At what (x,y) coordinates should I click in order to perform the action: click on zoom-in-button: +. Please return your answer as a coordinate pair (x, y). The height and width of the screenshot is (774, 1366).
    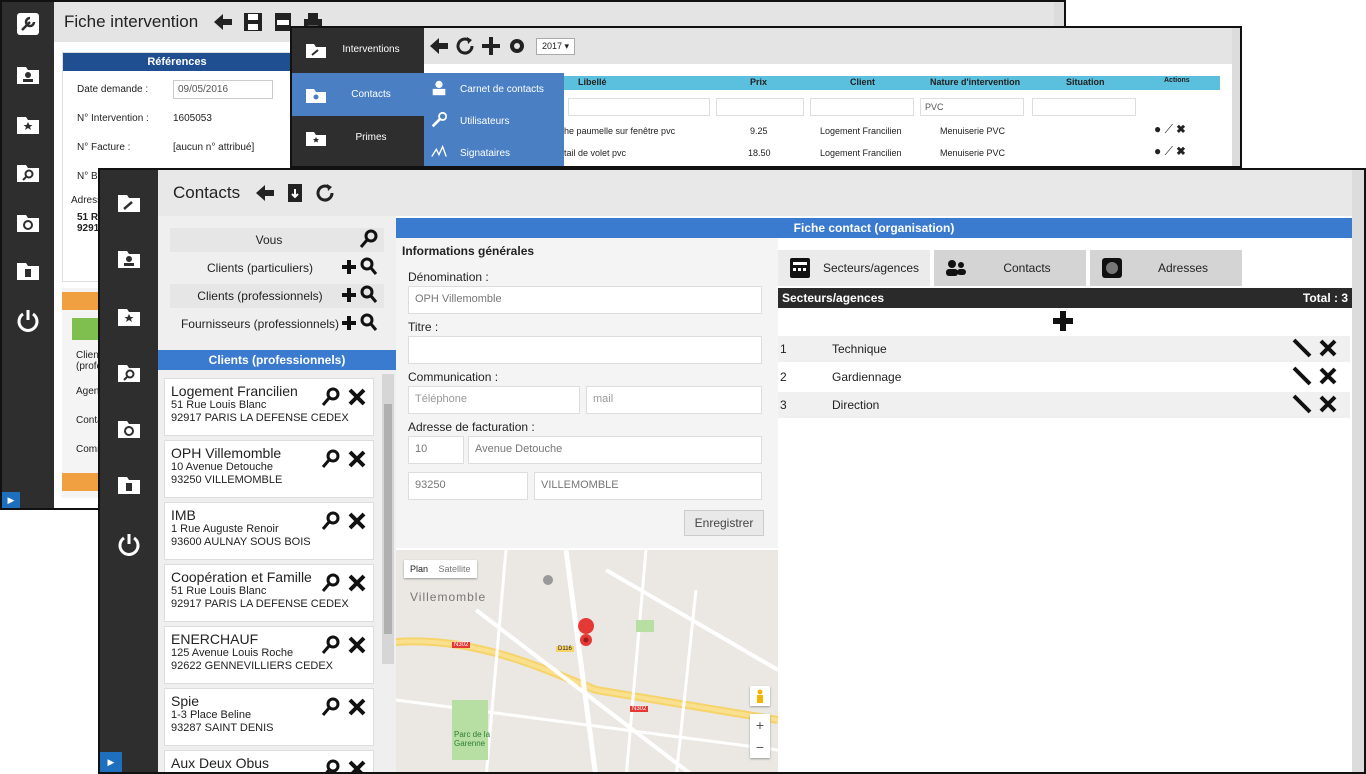
    Looking at the image, I should click on (760, 725).